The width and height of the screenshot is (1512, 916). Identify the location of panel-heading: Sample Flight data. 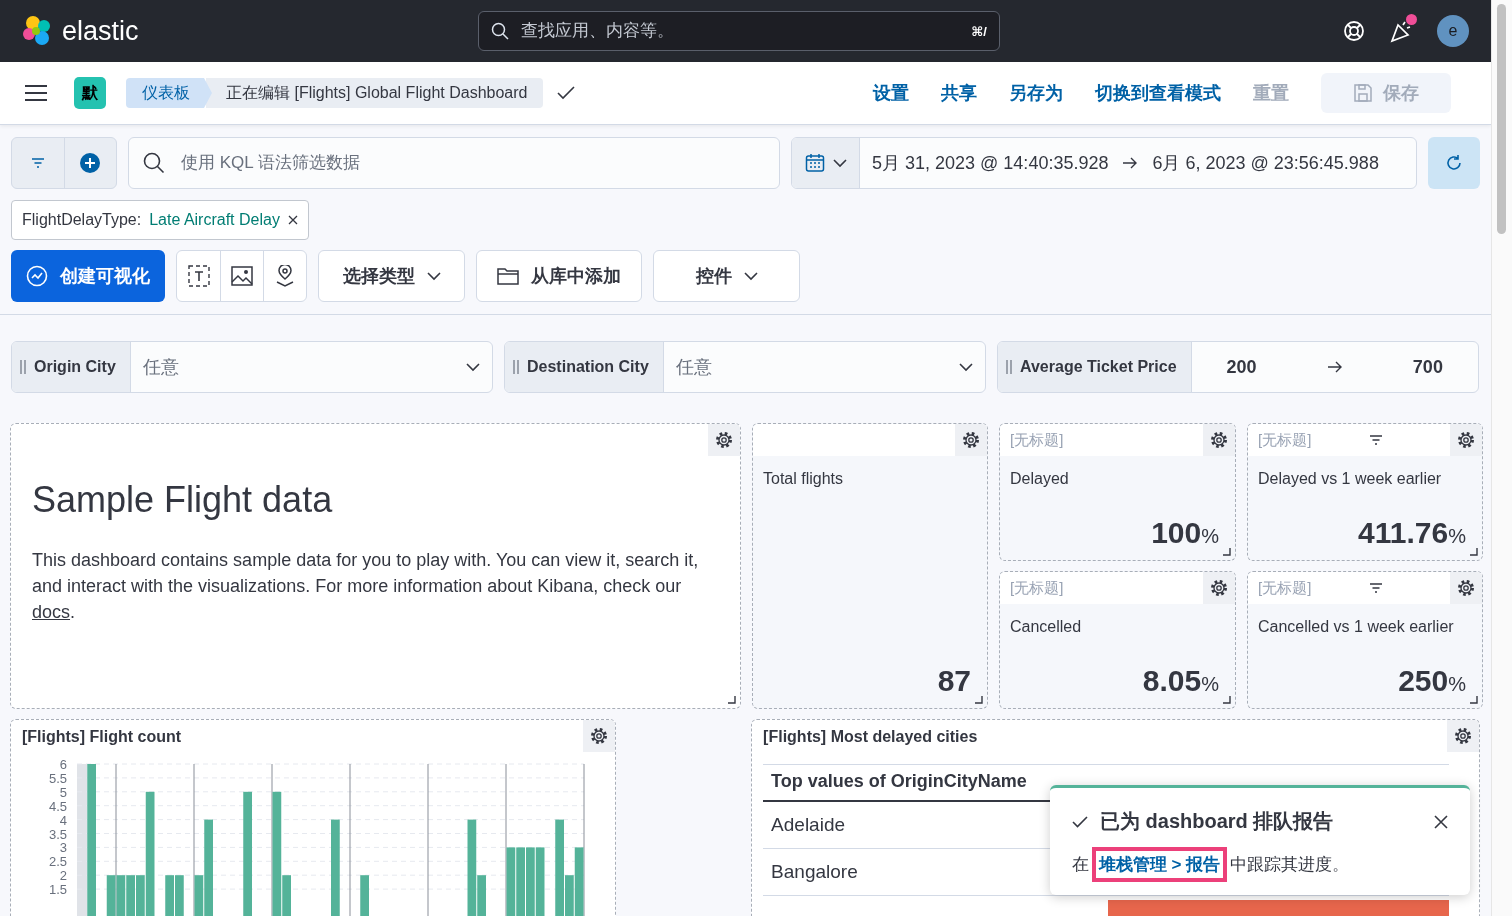
(183, 500).